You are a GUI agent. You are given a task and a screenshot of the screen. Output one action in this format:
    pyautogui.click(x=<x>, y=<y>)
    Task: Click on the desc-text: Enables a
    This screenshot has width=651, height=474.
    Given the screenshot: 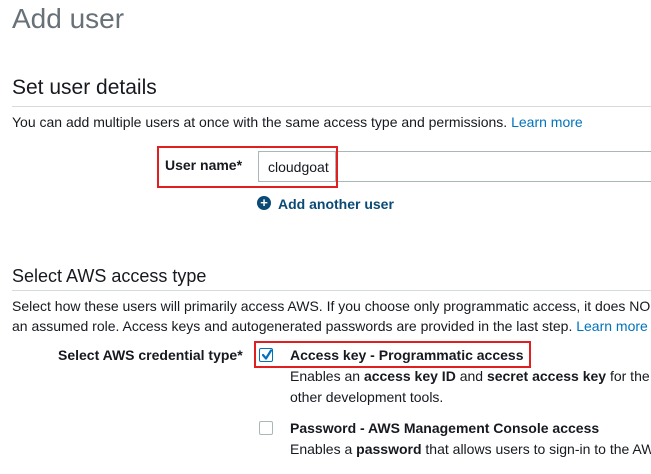 What is the action you would take?
    pyautogui.click(x=323, y=449)
    